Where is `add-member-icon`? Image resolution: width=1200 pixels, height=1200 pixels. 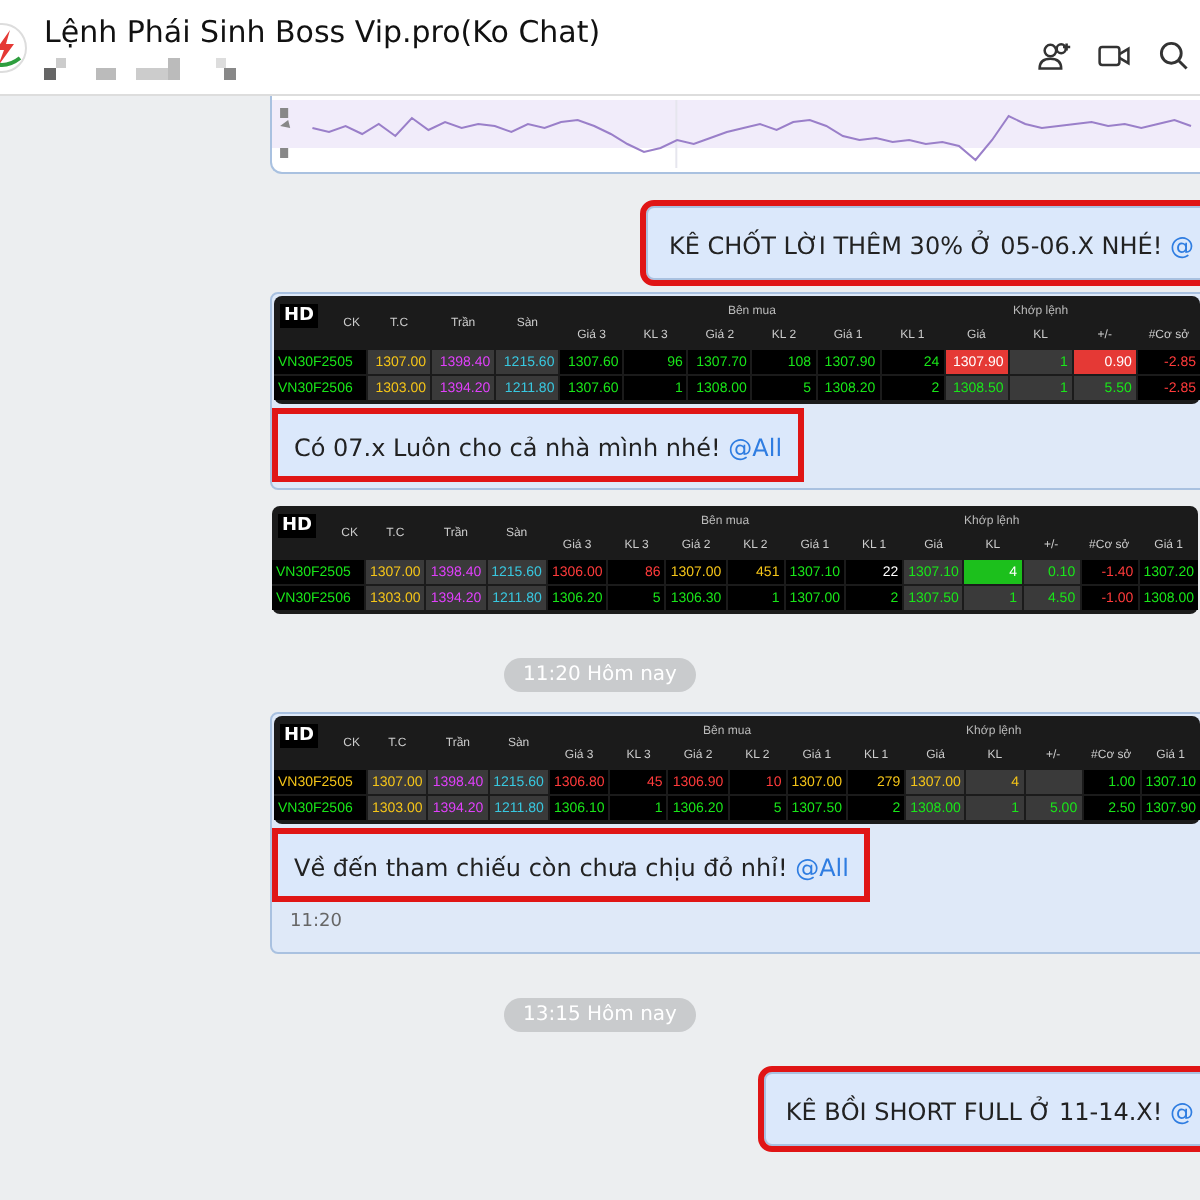
add-member-icon is located at coordinates (1054, 55).